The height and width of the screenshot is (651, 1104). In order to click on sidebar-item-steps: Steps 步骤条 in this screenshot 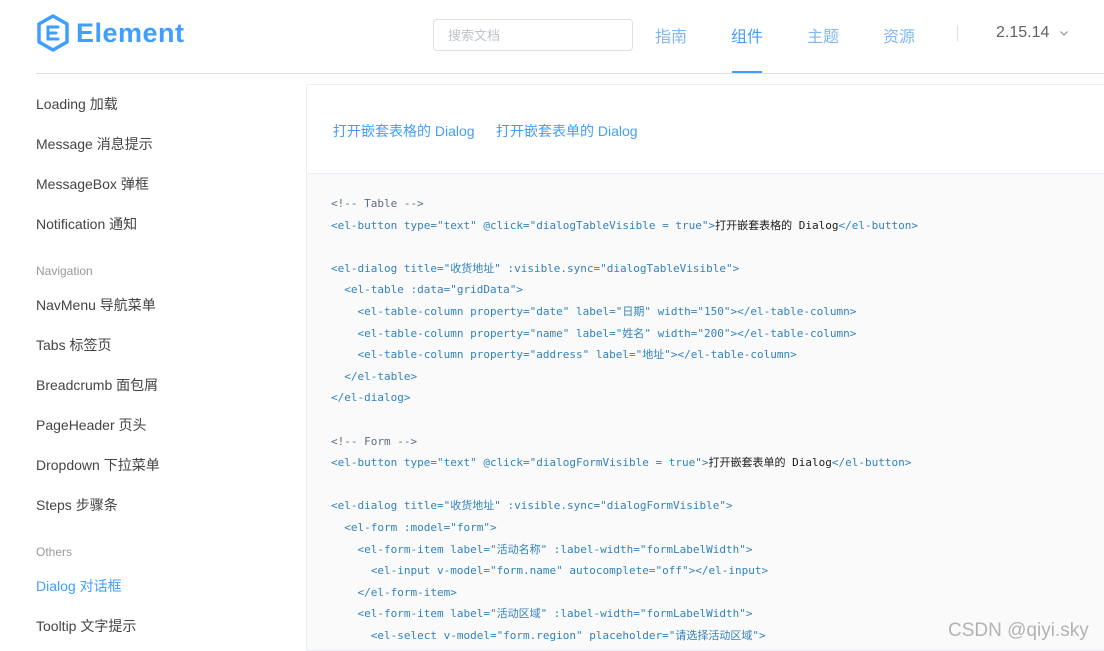, I will do `click(77, 505)`.